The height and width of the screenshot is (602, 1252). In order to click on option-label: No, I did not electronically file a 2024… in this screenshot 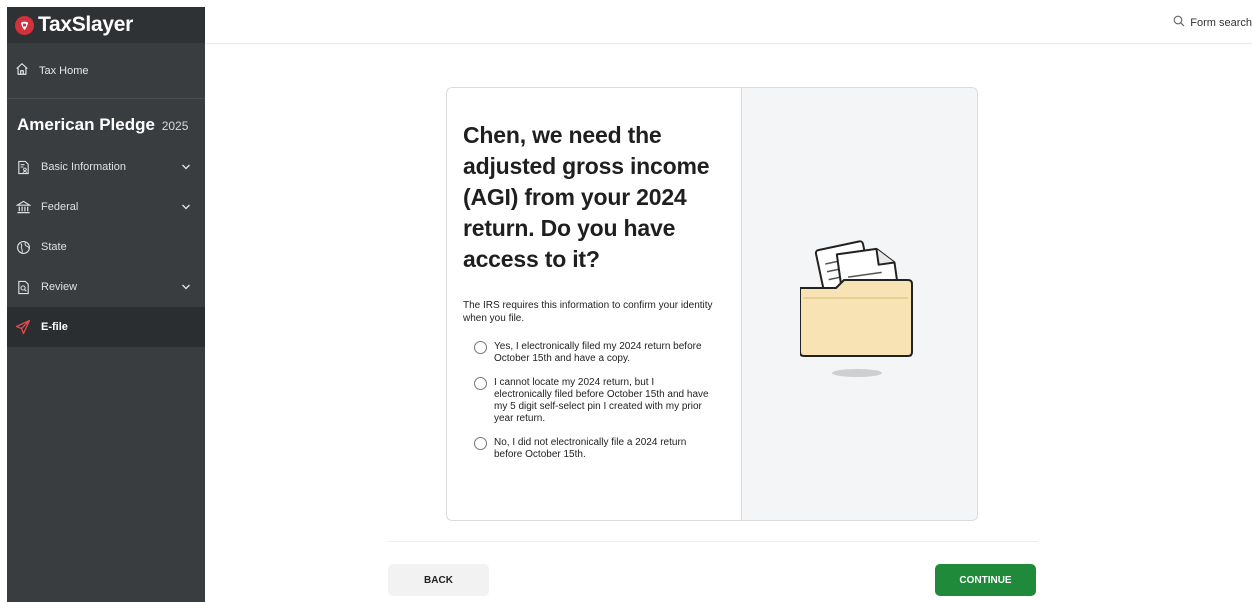, I will do `click(590, 448)`.